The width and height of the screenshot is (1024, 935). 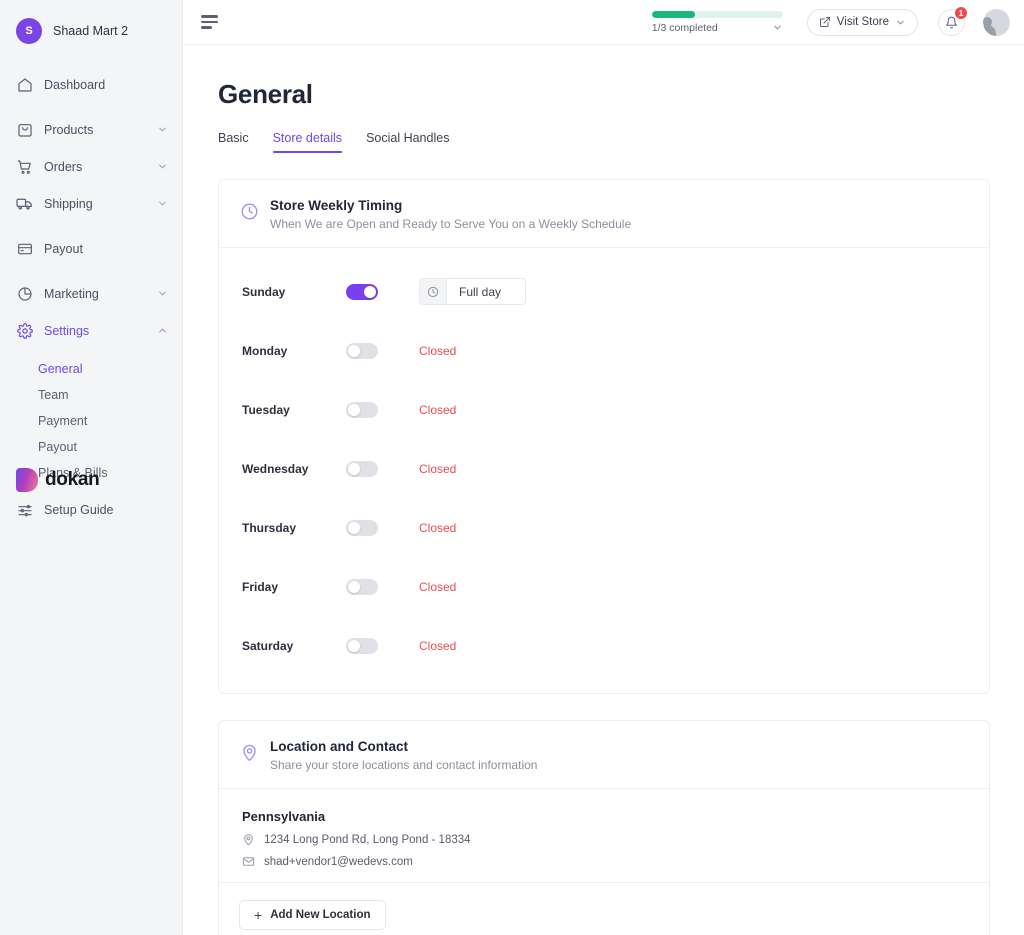 I want to click on add-new-location-button: + Add New Location, so click(x=312, y=915).